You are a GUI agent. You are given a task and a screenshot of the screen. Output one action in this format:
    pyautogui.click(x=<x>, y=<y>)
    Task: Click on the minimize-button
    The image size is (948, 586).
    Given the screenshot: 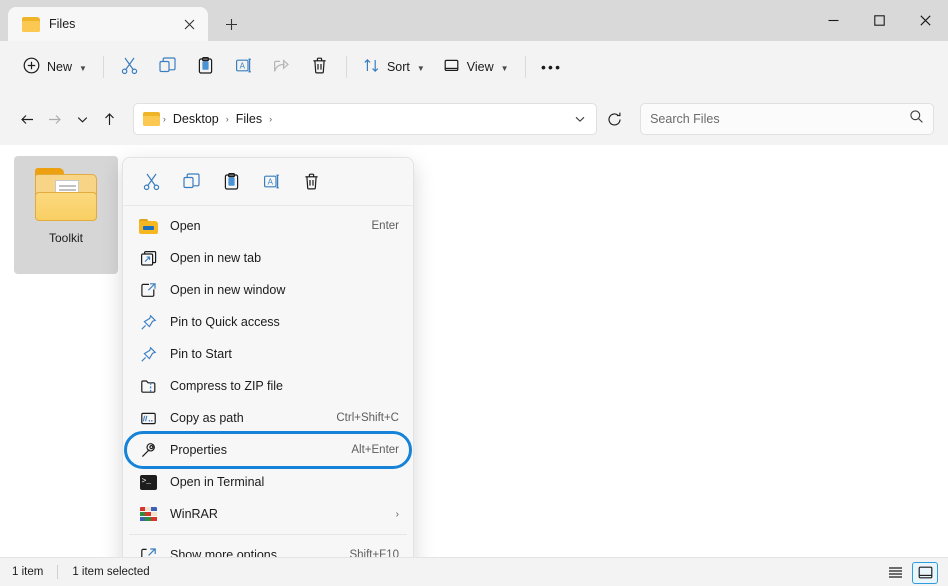 What is the action you would take?
    pyautogui.click(x=833, y=20)
    